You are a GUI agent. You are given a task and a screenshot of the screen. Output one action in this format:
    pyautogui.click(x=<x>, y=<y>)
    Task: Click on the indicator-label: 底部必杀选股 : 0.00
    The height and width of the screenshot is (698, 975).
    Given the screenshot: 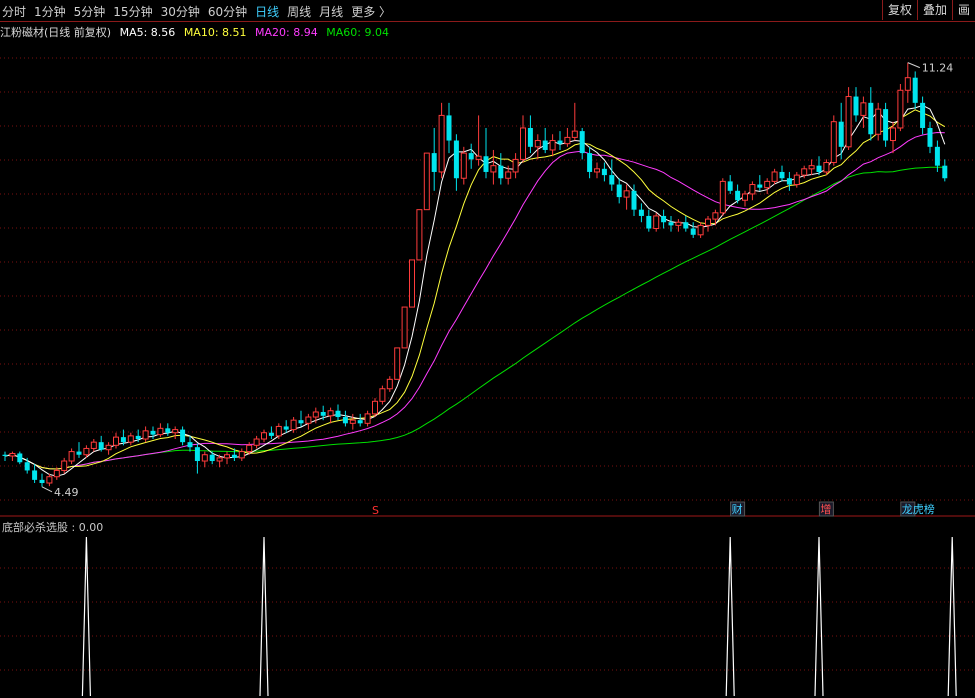 What is the action you would take?
    pyautogui.click(x=53, y=527)
    